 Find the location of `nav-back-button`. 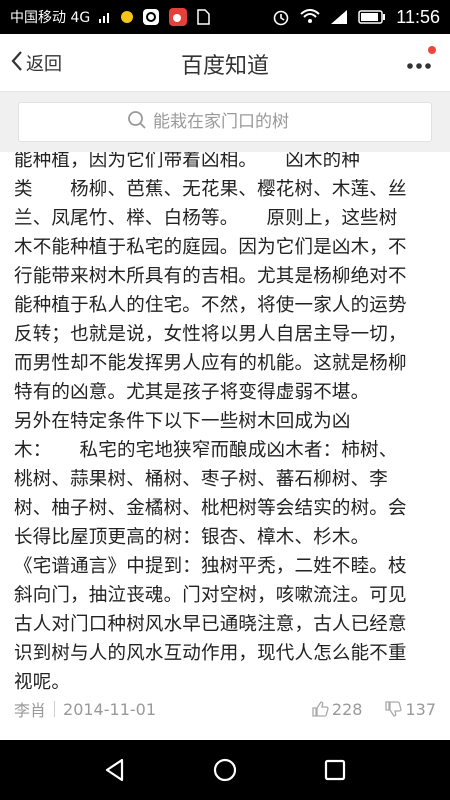

nav-back-button is located at coordinates (115, 770).